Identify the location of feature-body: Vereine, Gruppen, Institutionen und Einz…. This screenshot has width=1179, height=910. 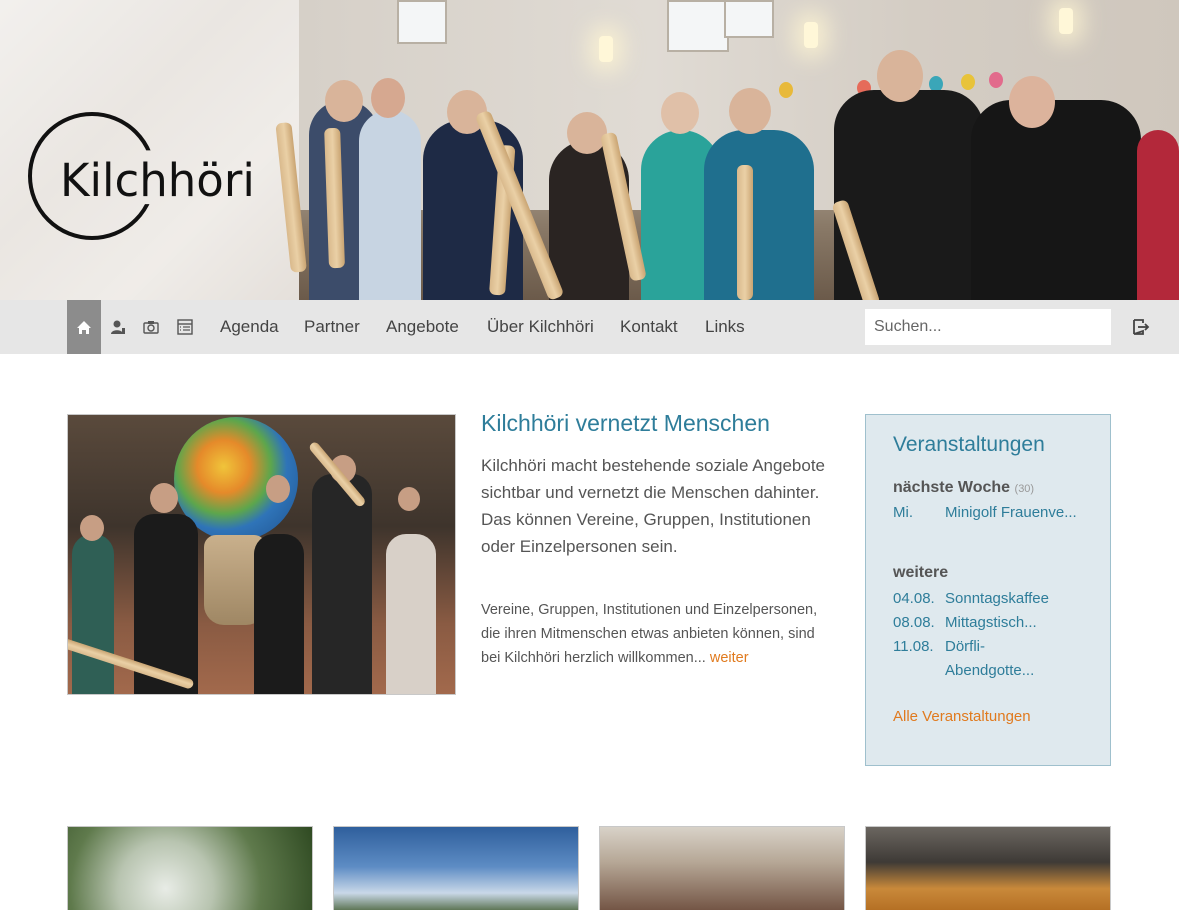
(656, 634).